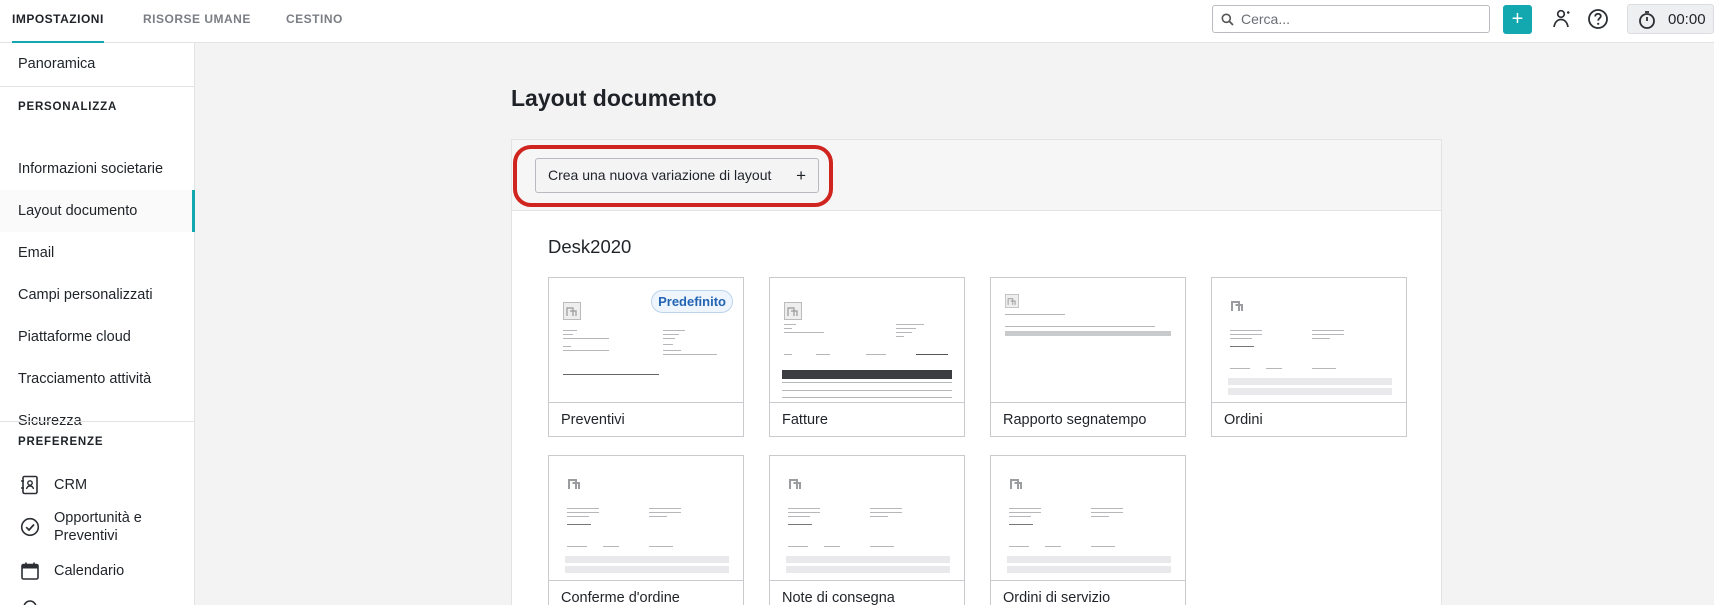 The width and height of the screenshot is (1714, 605). I want to click on timer-value: 00:00, so click(1687, 19).